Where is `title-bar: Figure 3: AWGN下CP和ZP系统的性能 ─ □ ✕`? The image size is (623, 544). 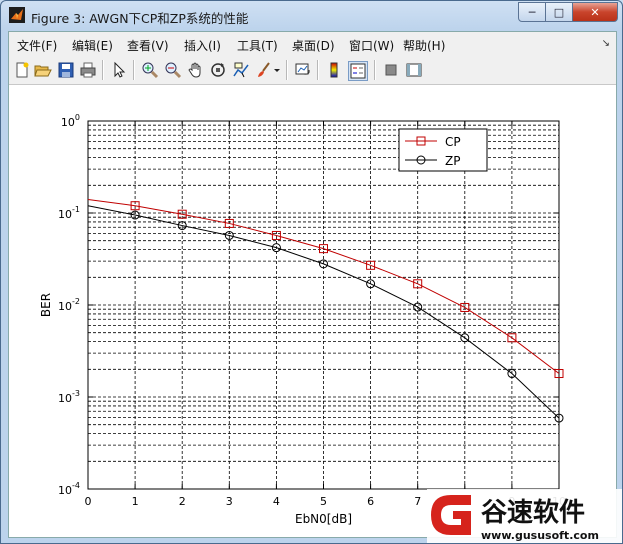 title-bar: Figure 3: AWGN下CP和ZP系统的性能 ─ □ ✕ is located at coordinates (311, 16).